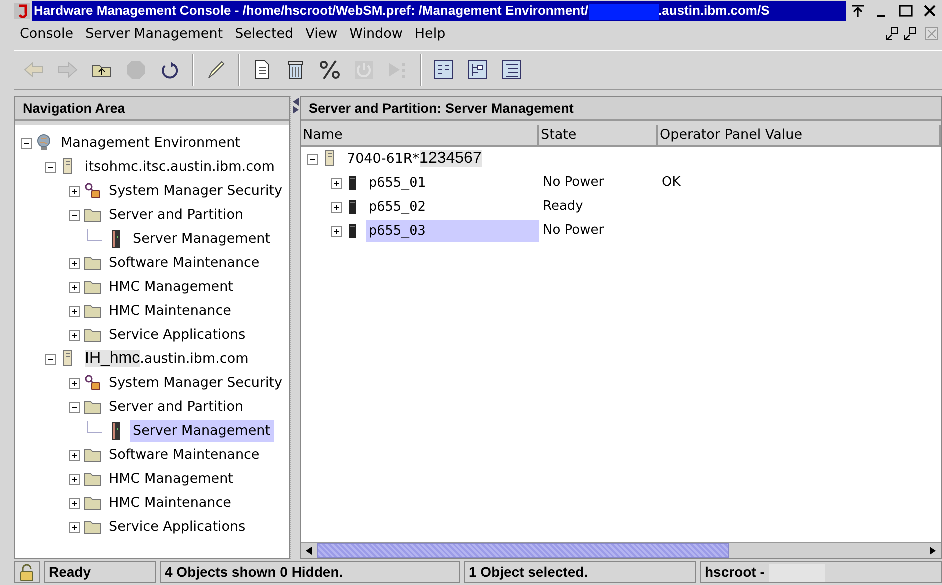 Image resolution: width=942 pixels, height=585 pixels. Describe the element at coordinates (512, 70) in the screenshot. I see `details-view-icon` at that location.